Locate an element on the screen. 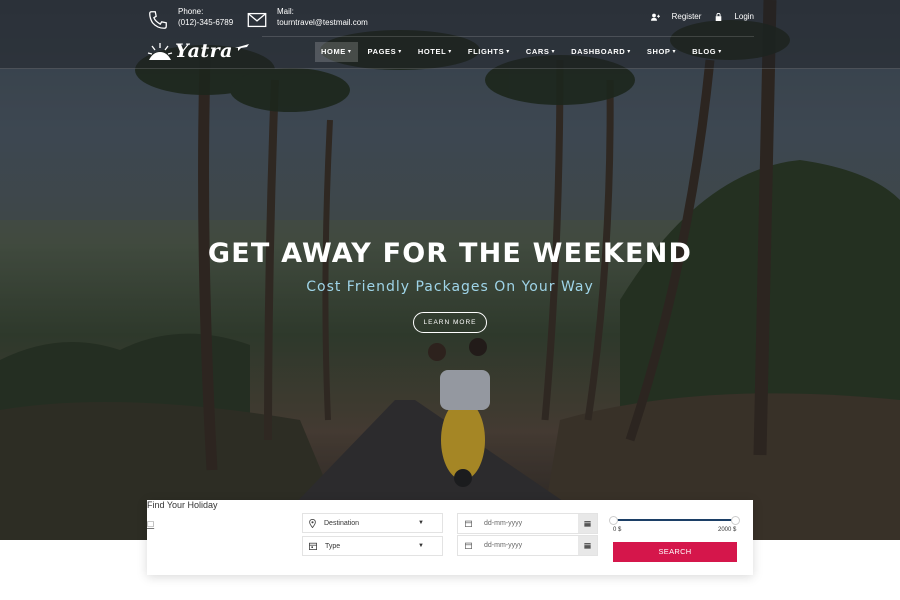 Image resolution: width=900 pixels, height=600 pixels. mail-value: tourntravel@testmail.com is located at coordinates (322, 22).